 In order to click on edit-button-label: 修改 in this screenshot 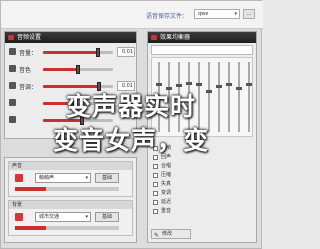, I will do `click(167, 234)`.